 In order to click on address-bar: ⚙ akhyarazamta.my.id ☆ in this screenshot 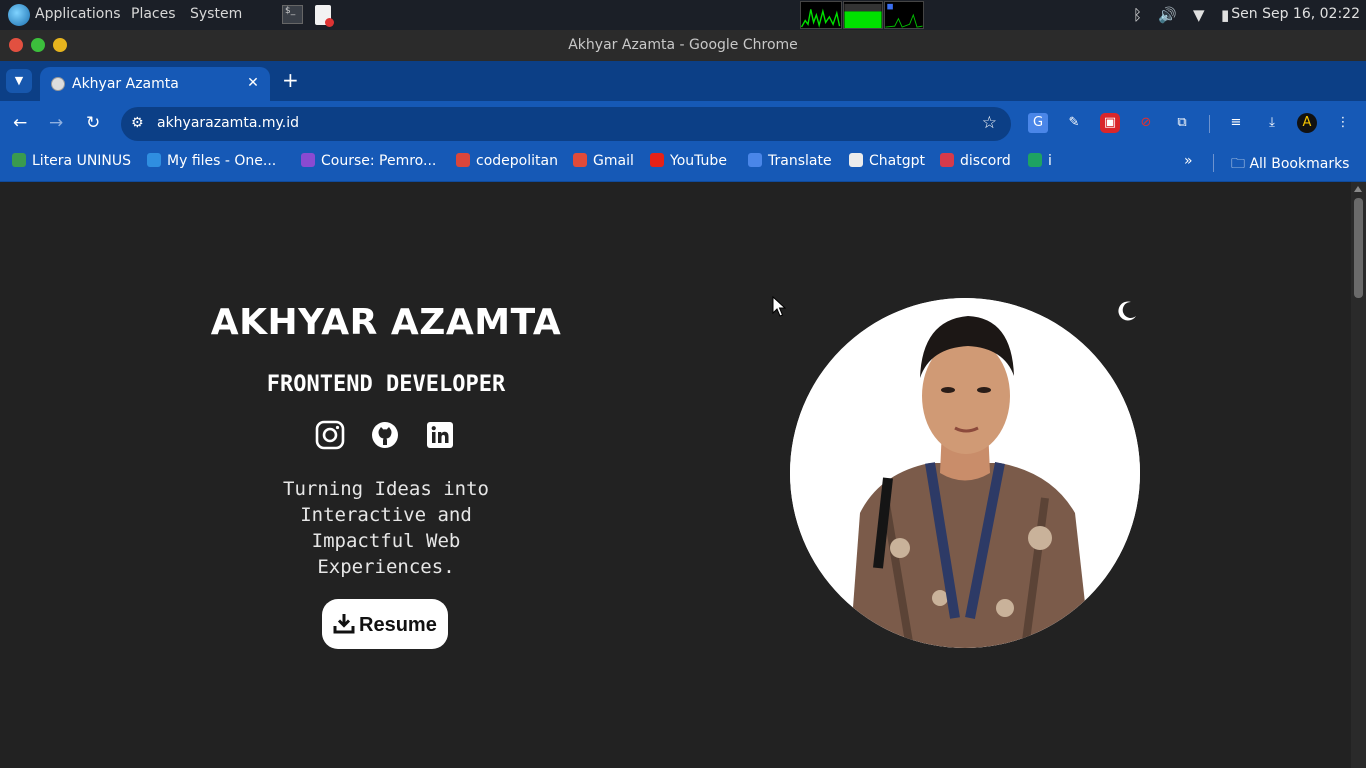, I will do `click(566, 124)`.